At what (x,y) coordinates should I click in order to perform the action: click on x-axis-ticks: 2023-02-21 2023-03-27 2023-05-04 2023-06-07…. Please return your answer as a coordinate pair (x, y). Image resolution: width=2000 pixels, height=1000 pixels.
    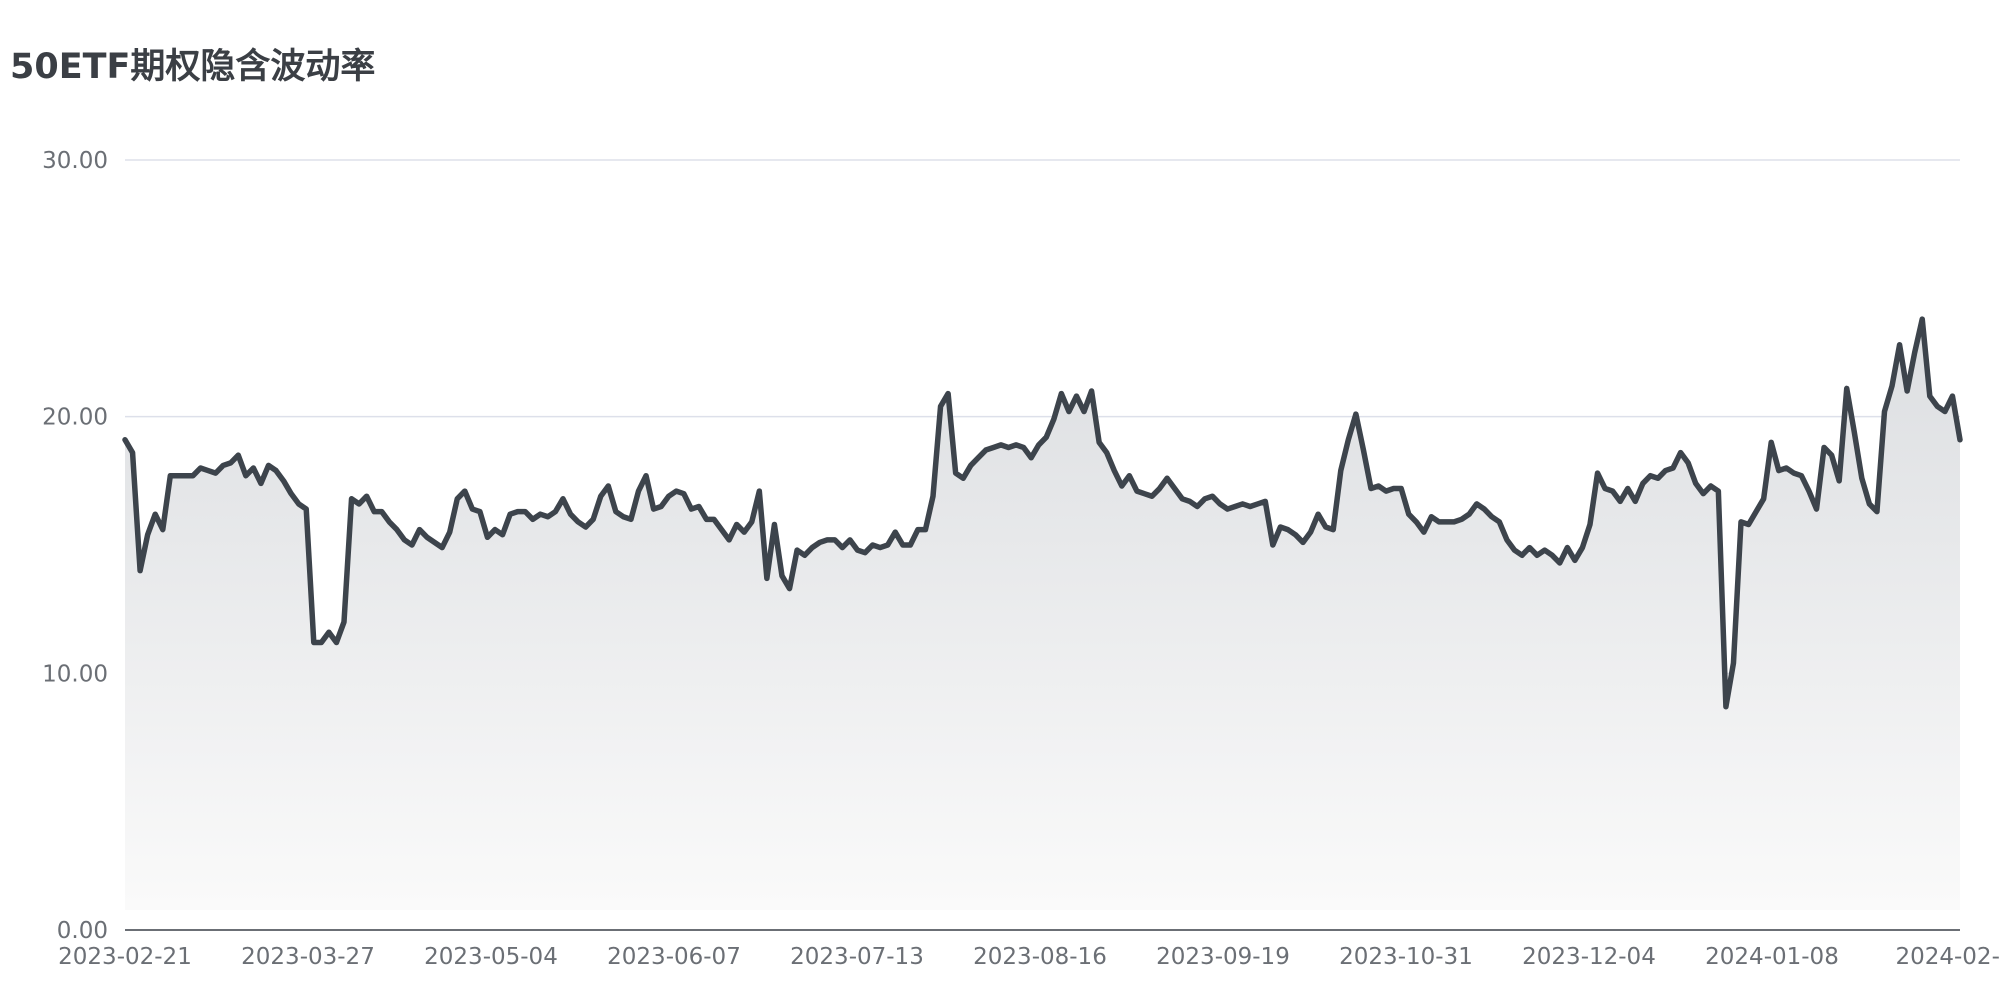
    Looking at the image, I should click on (1029, 957).